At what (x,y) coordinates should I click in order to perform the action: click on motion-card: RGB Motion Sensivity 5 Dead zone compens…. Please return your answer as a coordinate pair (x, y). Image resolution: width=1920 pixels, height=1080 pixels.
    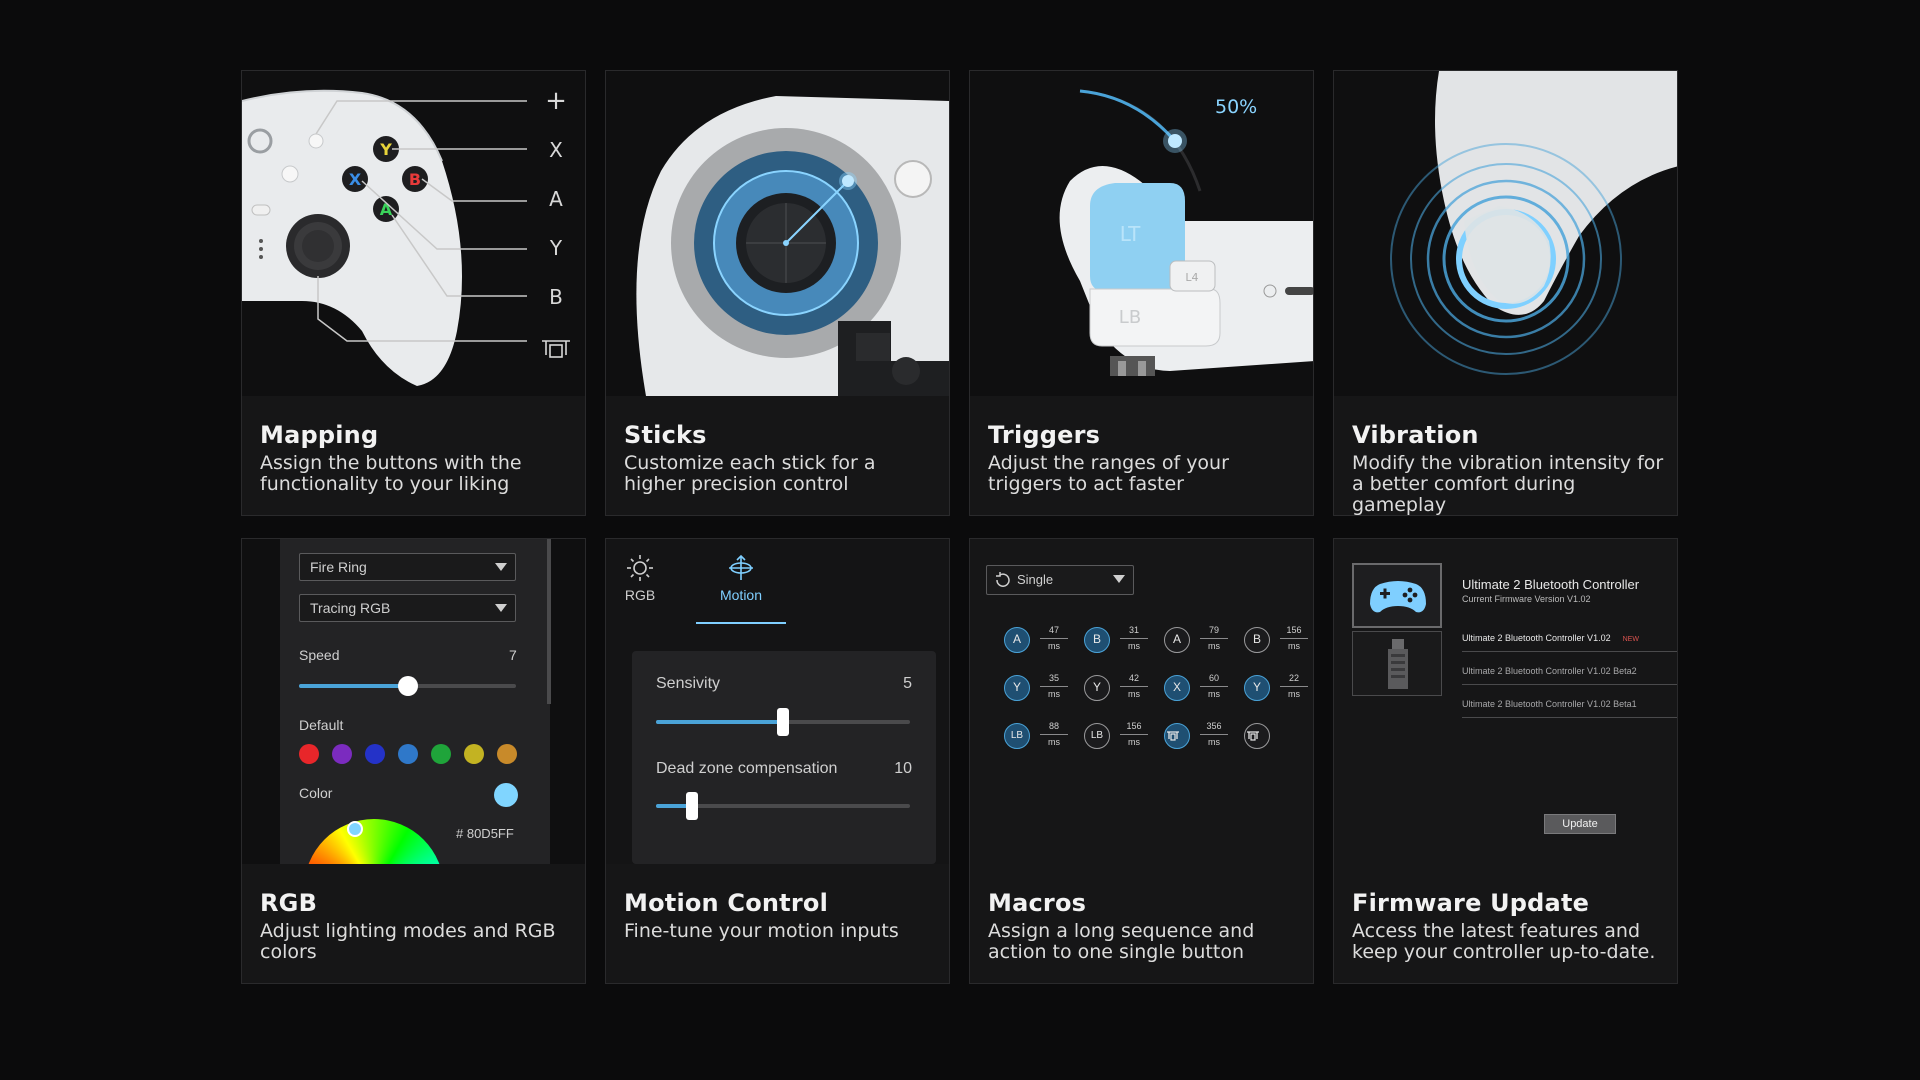
    Looking at the image, I should click on (777, 761).